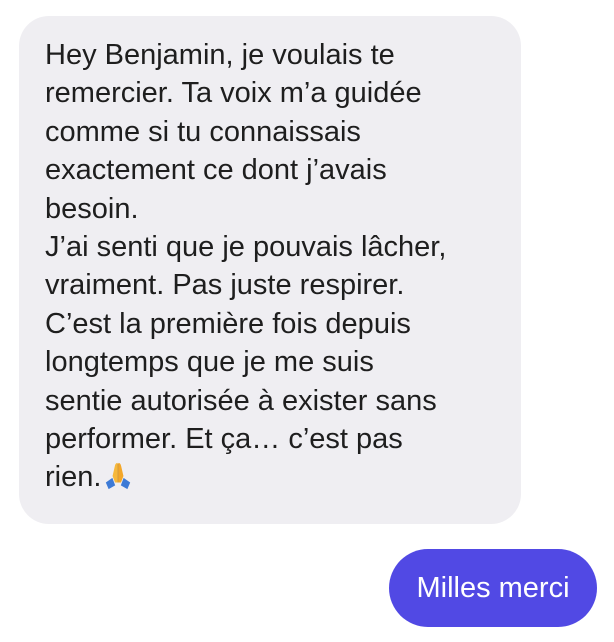 The width and height of the screenshot is (614, 642). Describe the element at coordinates (275, 477) in the screenshot. I see `message-last-line: rien.` at that location.